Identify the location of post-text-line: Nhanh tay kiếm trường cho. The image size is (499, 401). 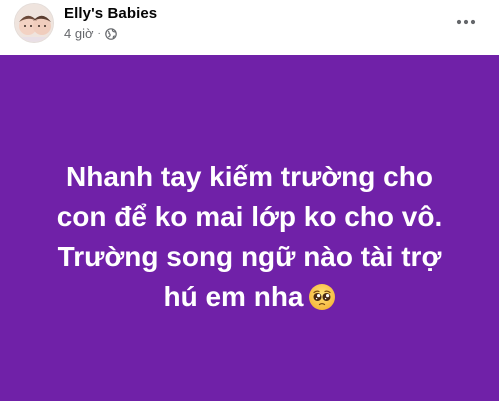
(249, 176).